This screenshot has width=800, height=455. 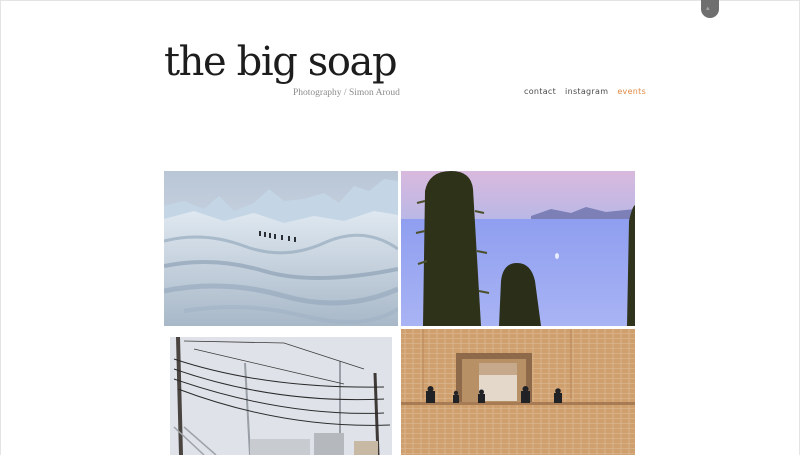 I want to click on site-tagline: Photography / Simon Aroud, so click(x=346, y=93).